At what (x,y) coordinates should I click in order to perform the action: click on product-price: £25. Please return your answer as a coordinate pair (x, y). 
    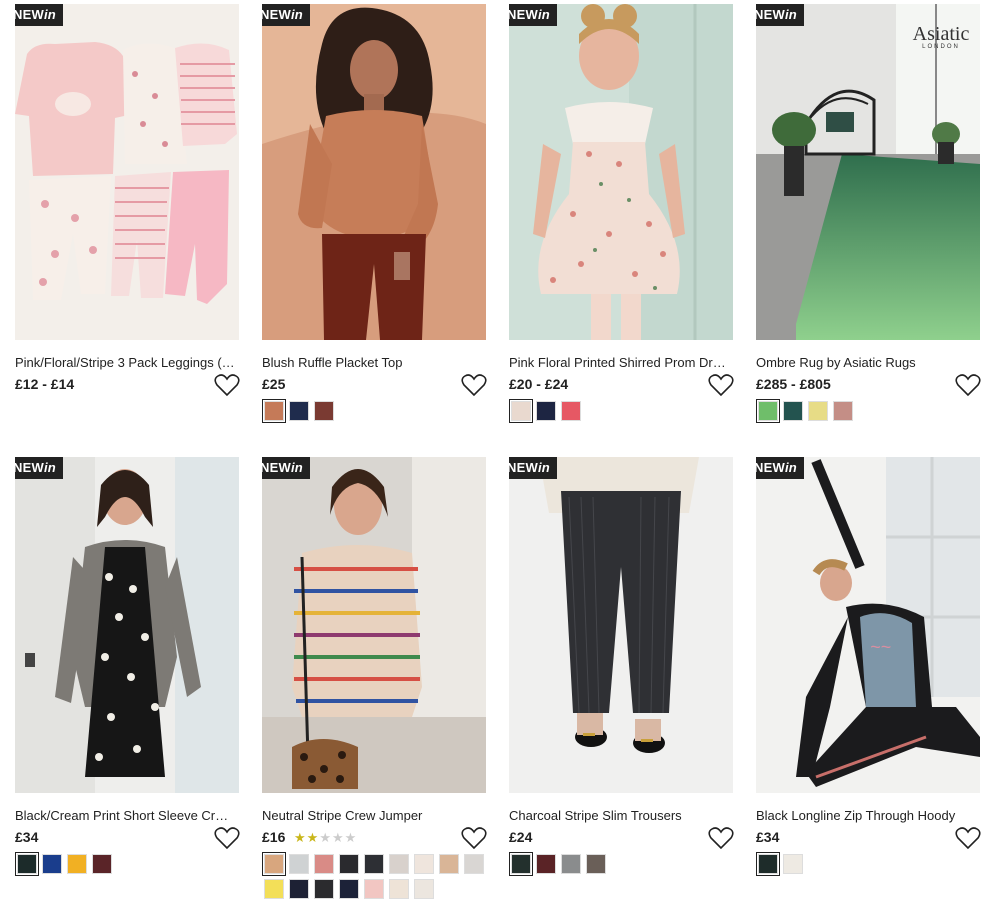
    Looking at the image, I should click on (274, 384).